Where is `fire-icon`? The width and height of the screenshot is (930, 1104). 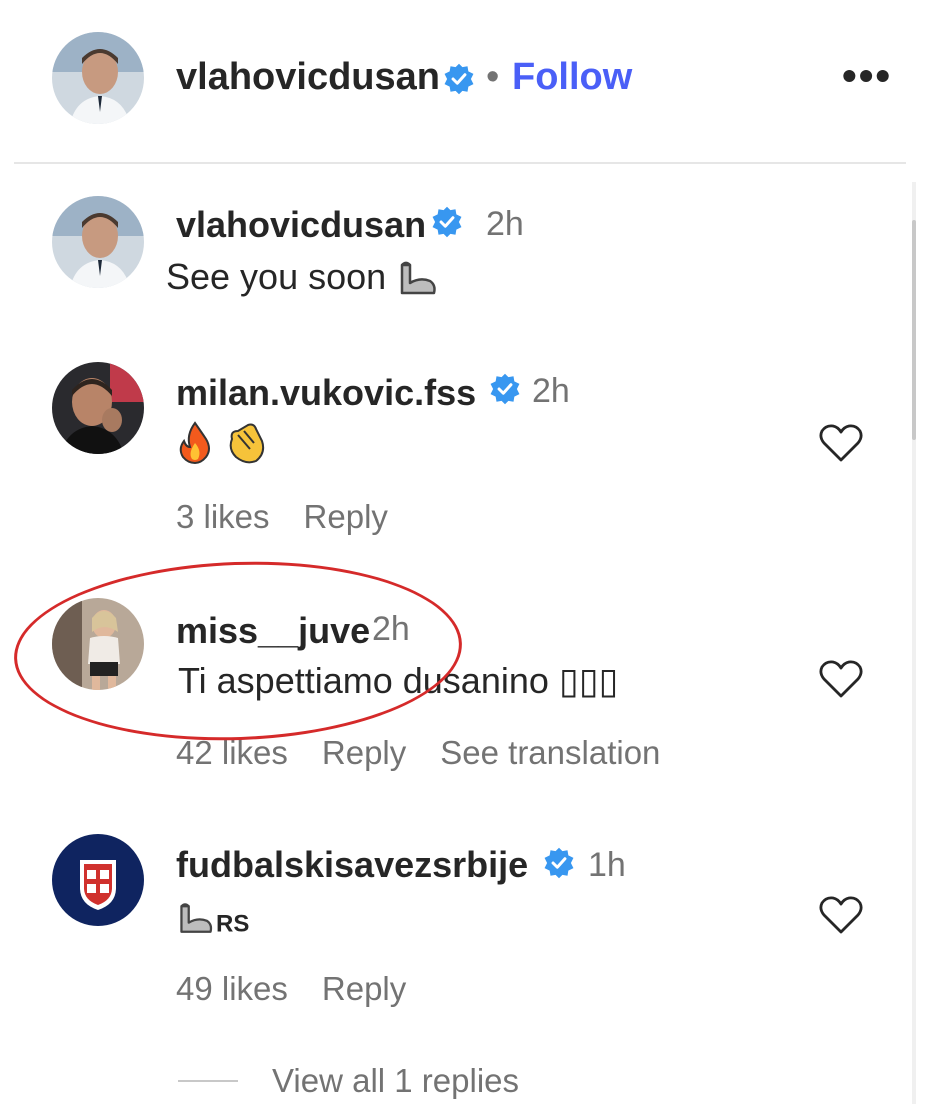 fire-icon is located at coordinates (194, 443).